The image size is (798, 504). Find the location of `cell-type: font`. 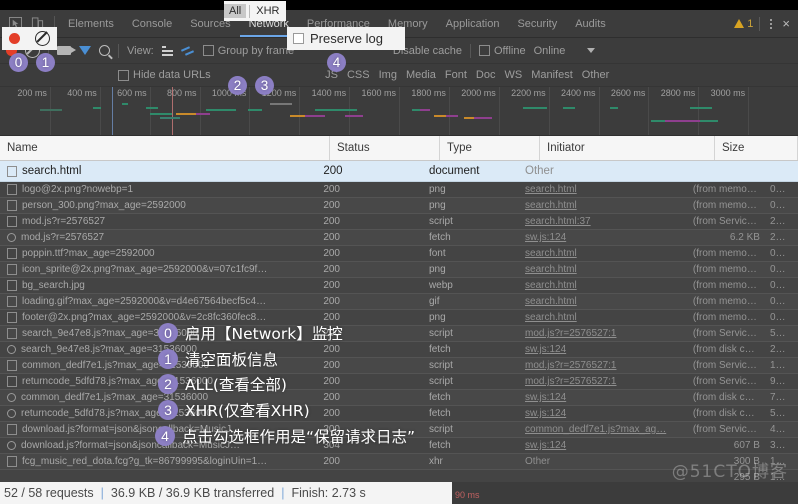

cell-type: font is located at coordinates (437, 253).